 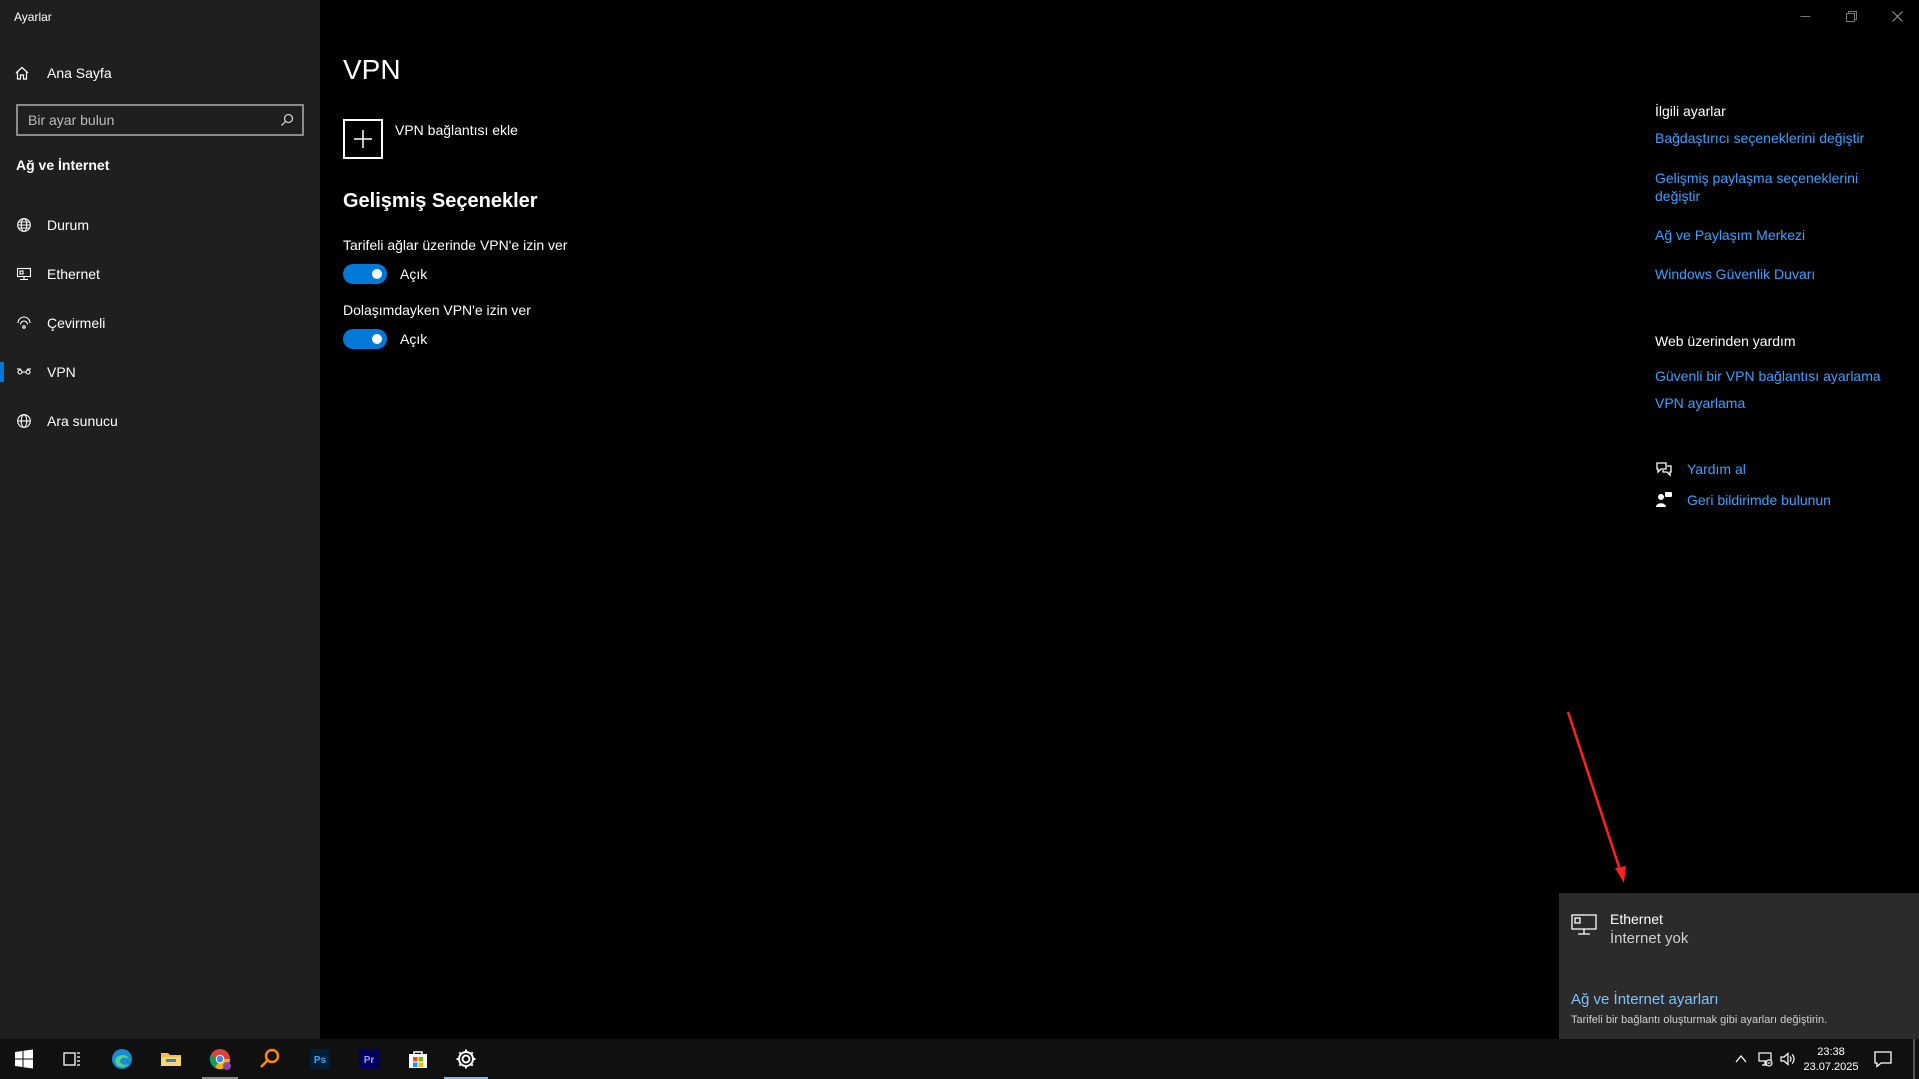 I want to click on home-label: Ana Sayfa, so click(x=79, y=73).